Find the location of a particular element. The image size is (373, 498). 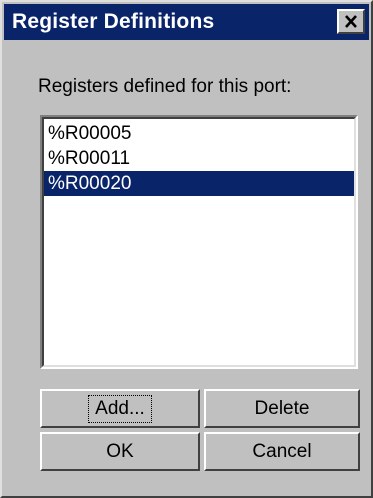

register-item: %R00011 is located at coordinates (199, 158).